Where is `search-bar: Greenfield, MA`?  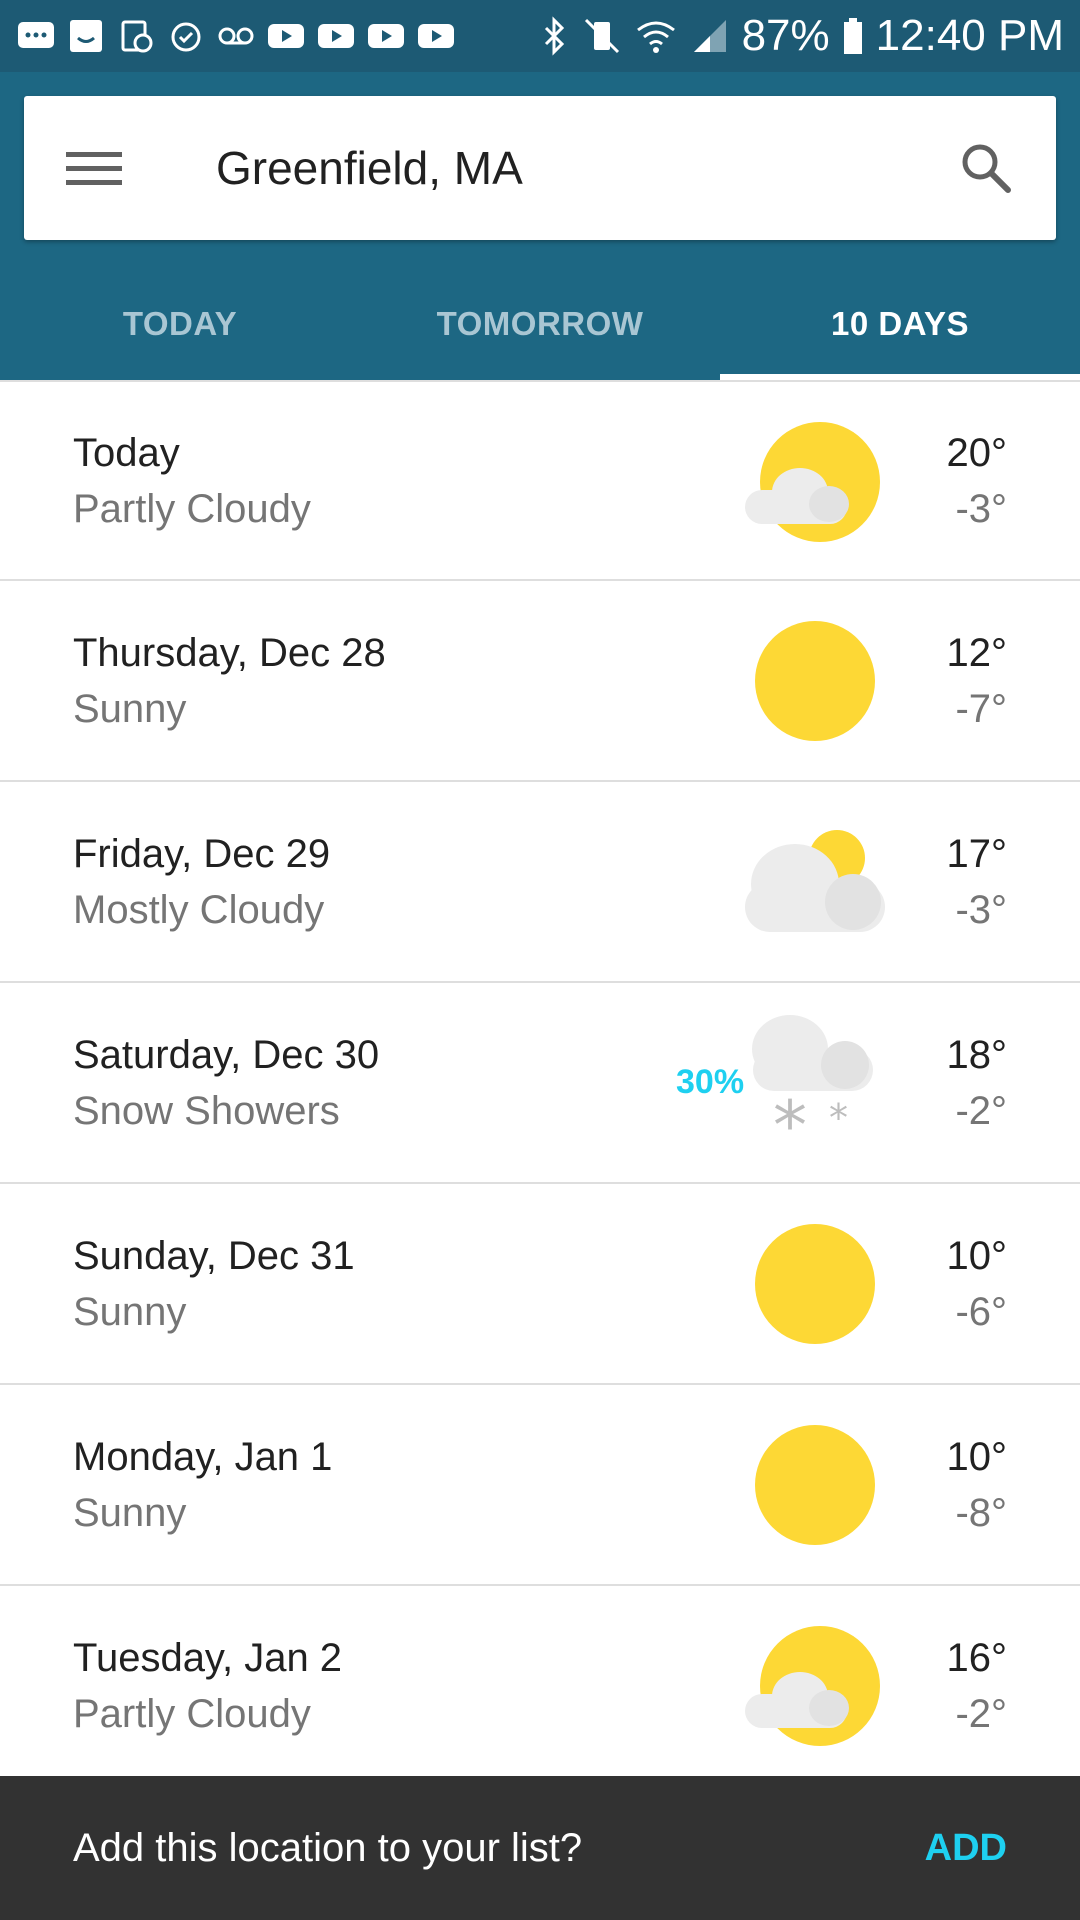
search-bar: Greenfield, MA is located at coordinates (540, 168).